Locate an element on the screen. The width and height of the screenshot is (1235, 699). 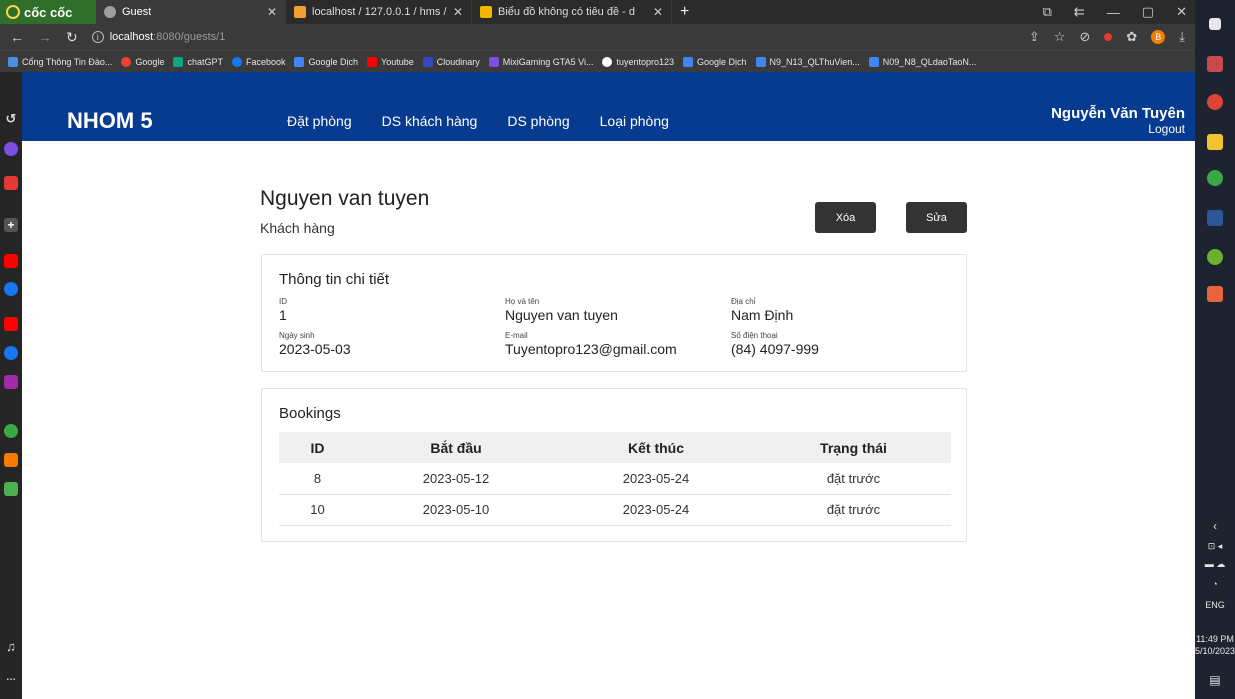
navbar-brand: NHOM 5 is located at coordinates (110, 121).